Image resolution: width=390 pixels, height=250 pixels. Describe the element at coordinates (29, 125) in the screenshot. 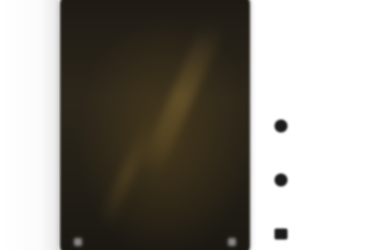

I see `page-margin` at that location.